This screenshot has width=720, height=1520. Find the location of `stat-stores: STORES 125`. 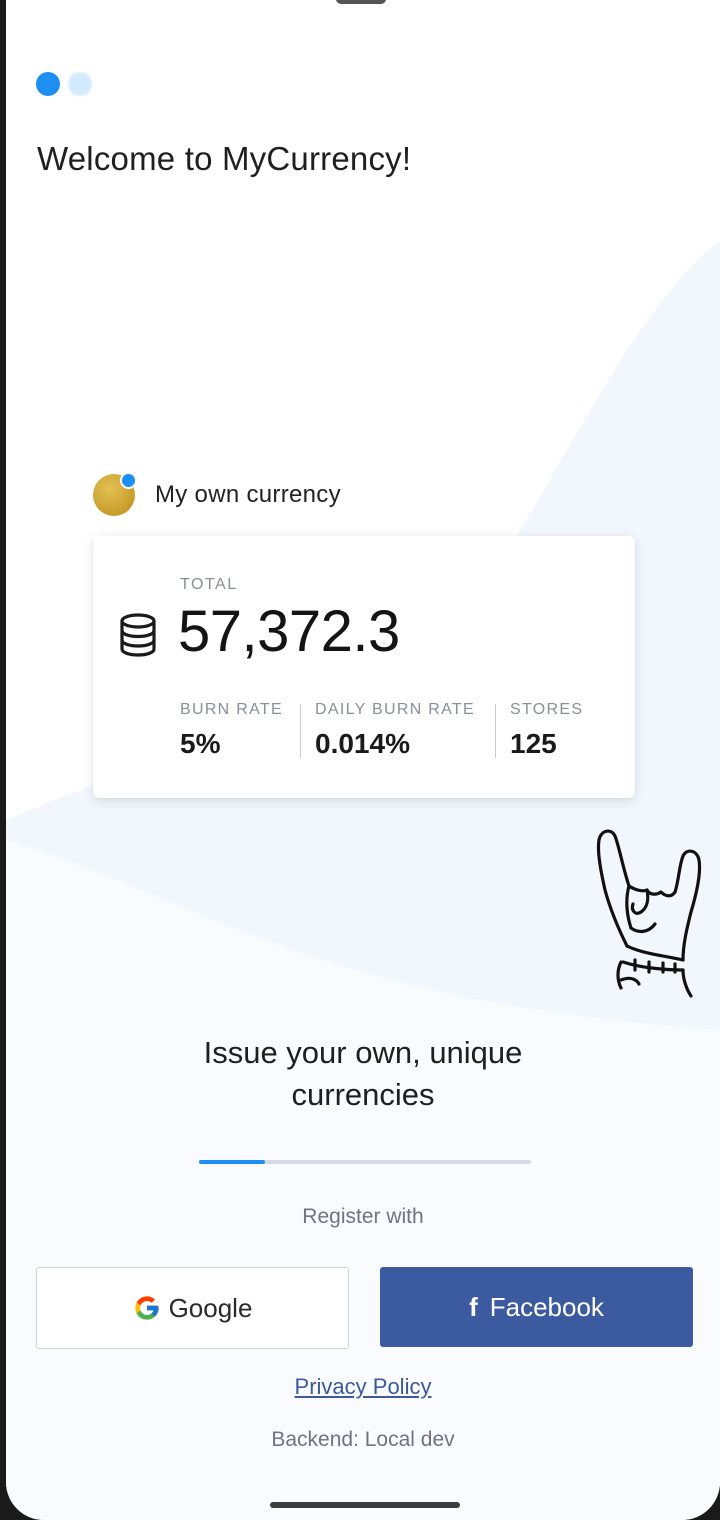

stat-stores: STORES 125 is located at coordinates (546, 730).